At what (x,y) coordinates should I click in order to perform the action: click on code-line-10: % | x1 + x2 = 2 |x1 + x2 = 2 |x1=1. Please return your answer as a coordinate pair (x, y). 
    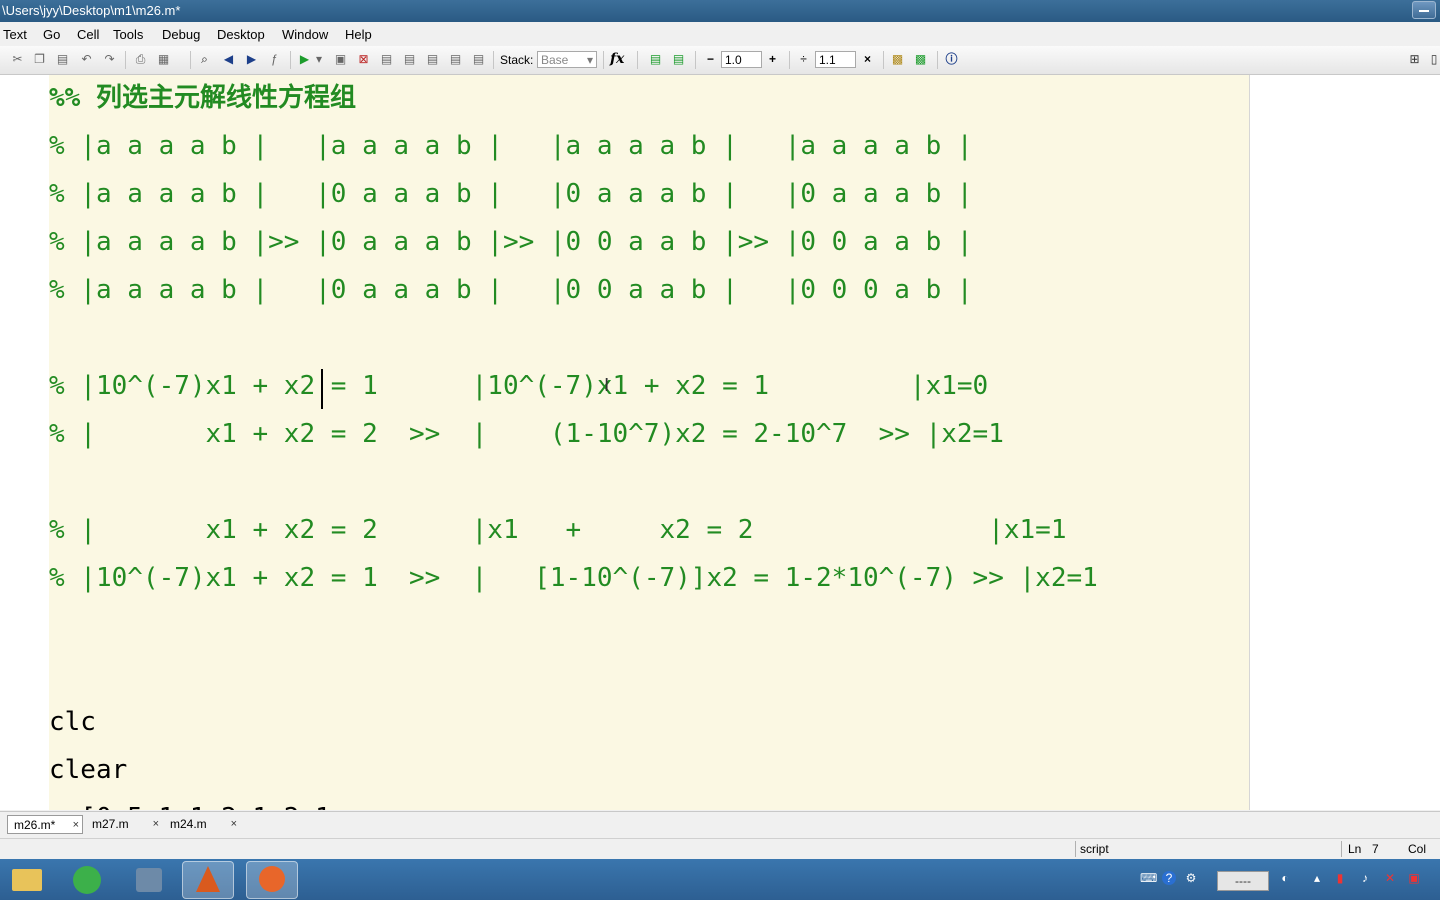
    Looking at the image, I should click on (558, 530).